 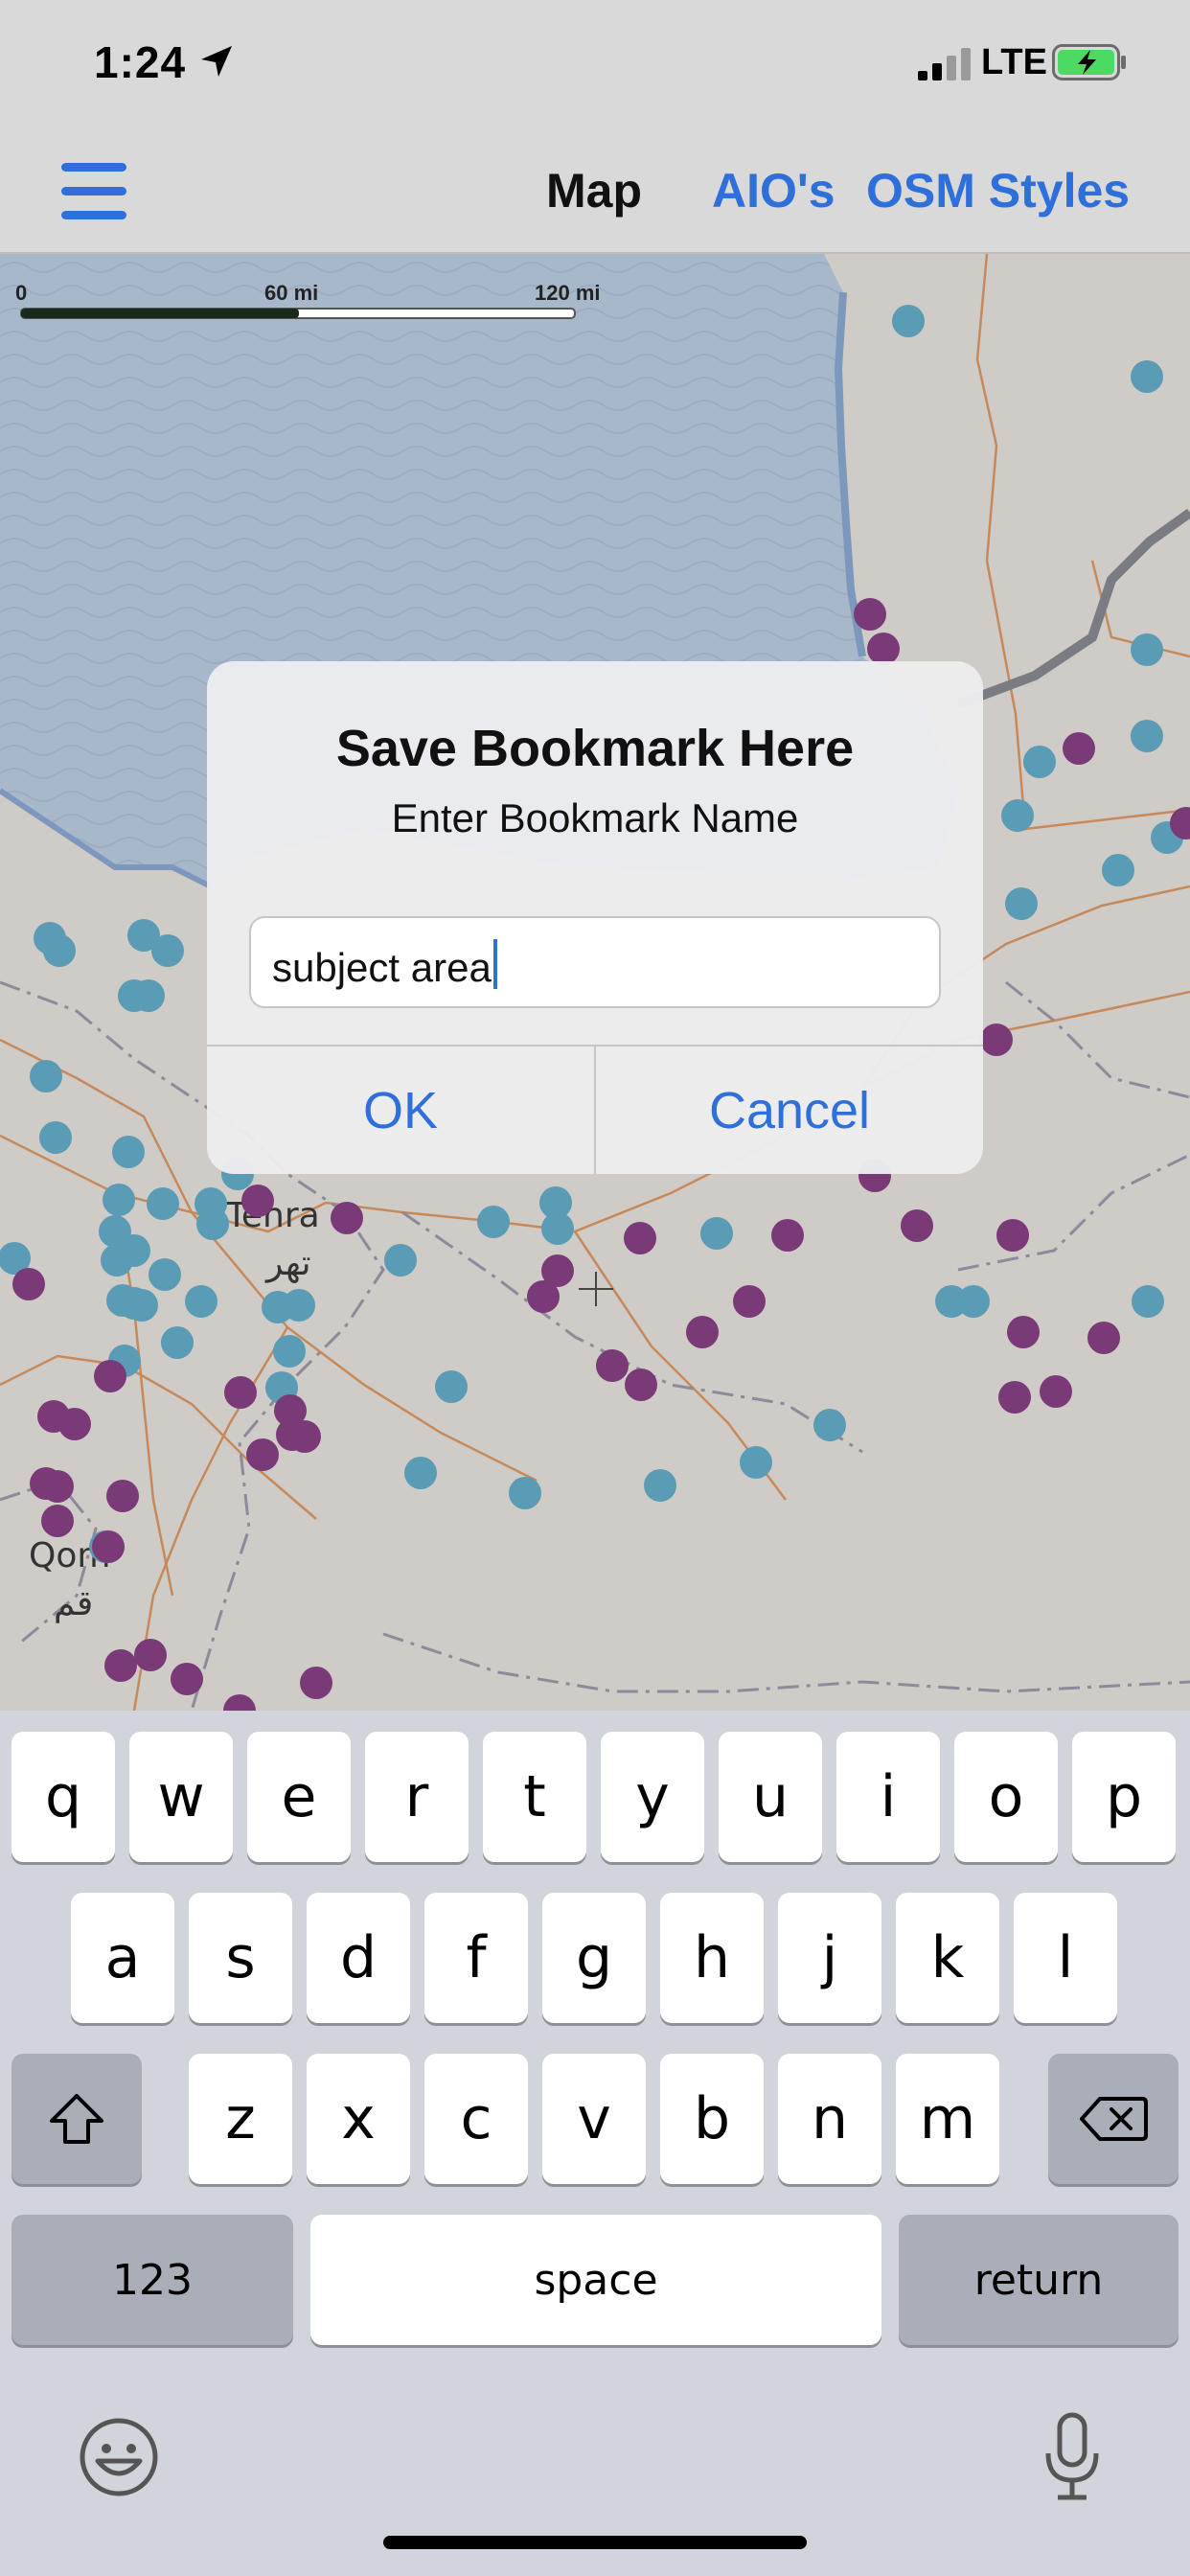 I want to click on aios-link: AIO's, so click(x=774, y=190).